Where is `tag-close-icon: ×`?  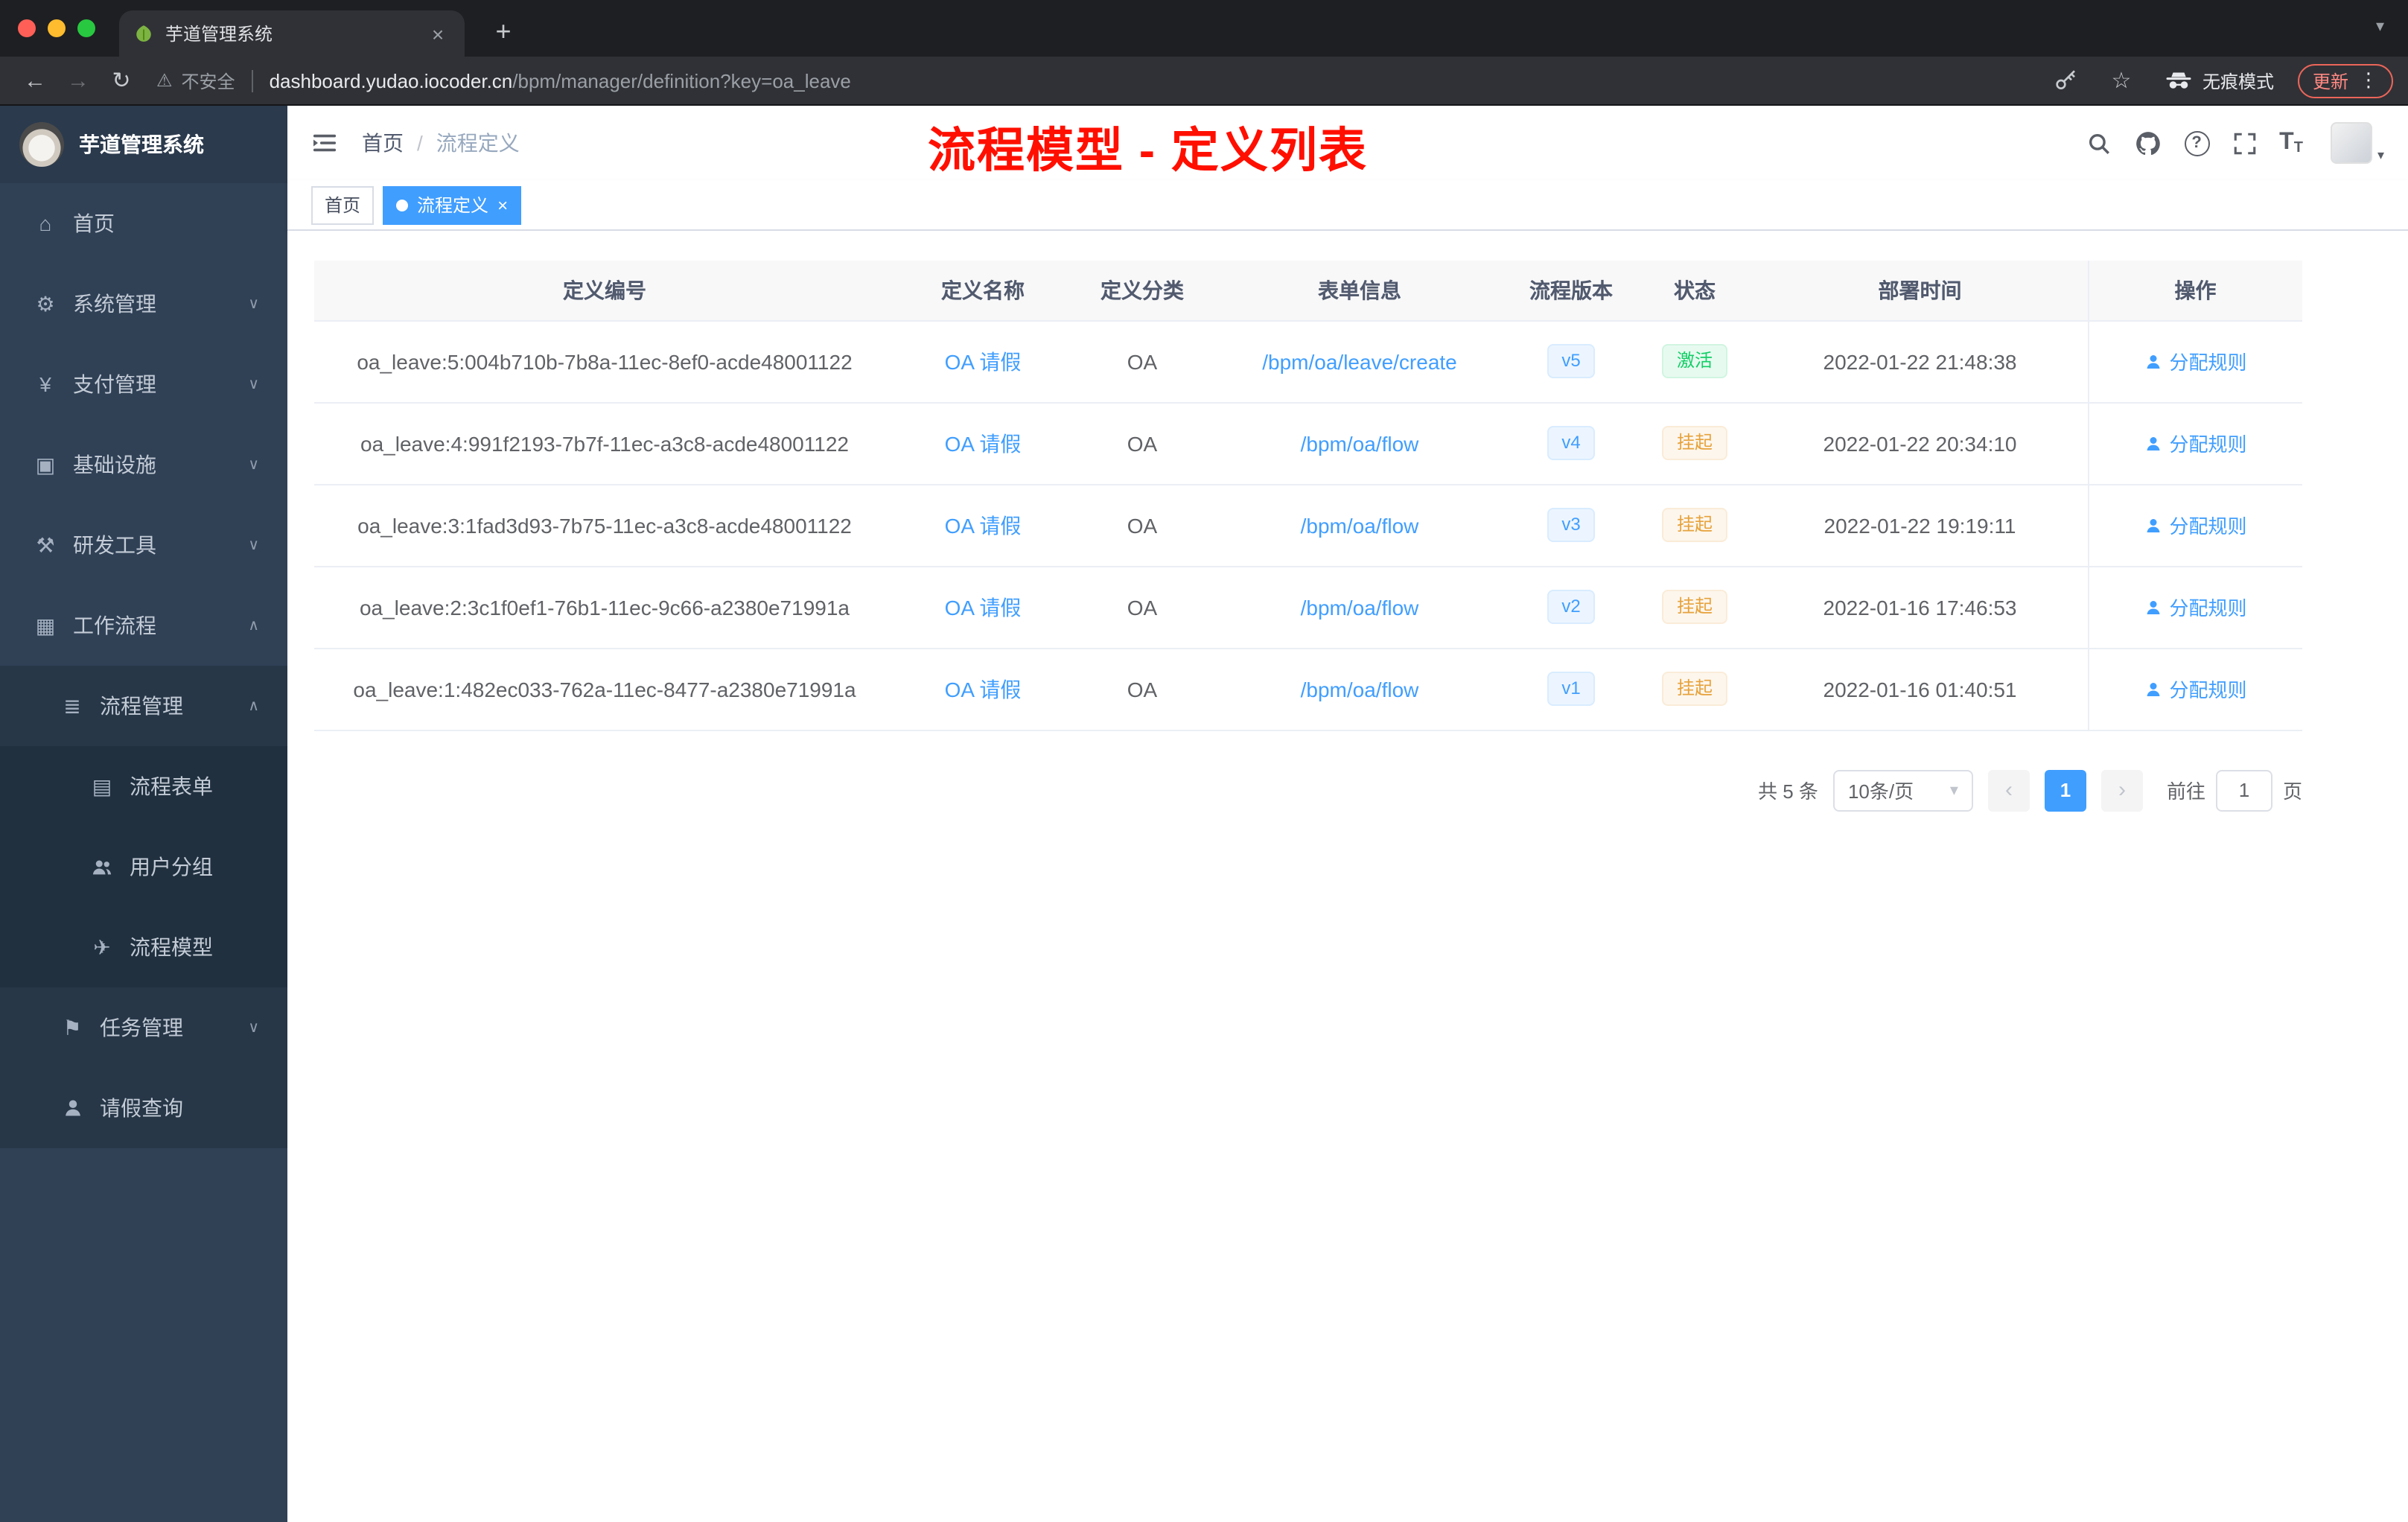
tag-close-icon: × is located at coordinates (502, 204).